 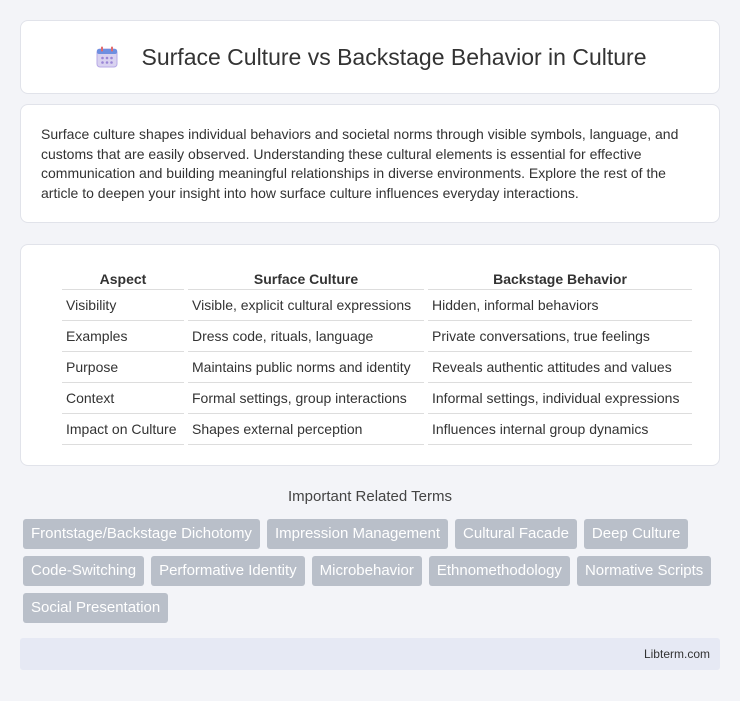 What do you see at coordinates (370, 496) in the screenshot?
I see `related-terms-heading: Important Related Terms` at bounding box center [370, 496].